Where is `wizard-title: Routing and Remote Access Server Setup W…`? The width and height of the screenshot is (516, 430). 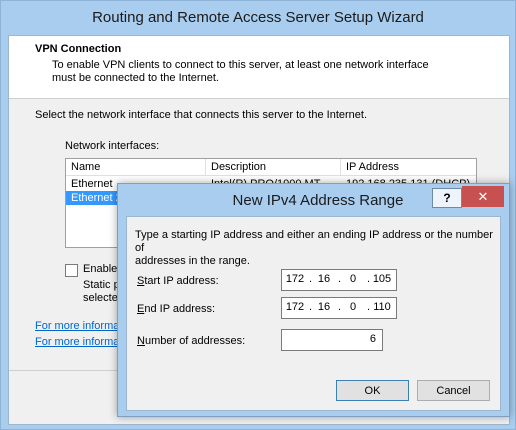
wizard-title: Routing and Remote Access Server Setup W… is located at coordinates (258, 17).